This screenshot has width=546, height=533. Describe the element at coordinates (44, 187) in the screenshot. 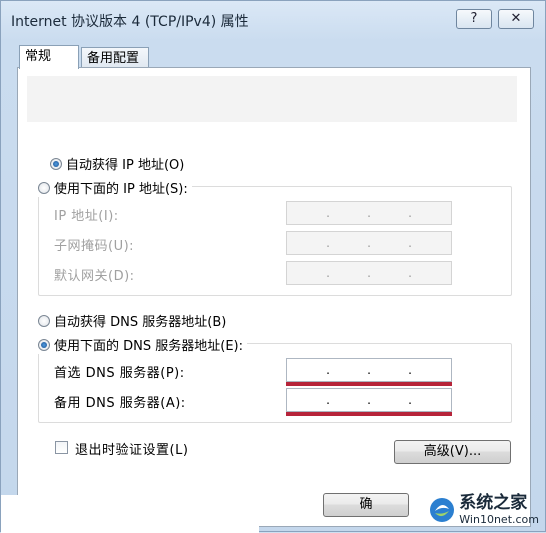

I see `manual-ip-radio` at that location.